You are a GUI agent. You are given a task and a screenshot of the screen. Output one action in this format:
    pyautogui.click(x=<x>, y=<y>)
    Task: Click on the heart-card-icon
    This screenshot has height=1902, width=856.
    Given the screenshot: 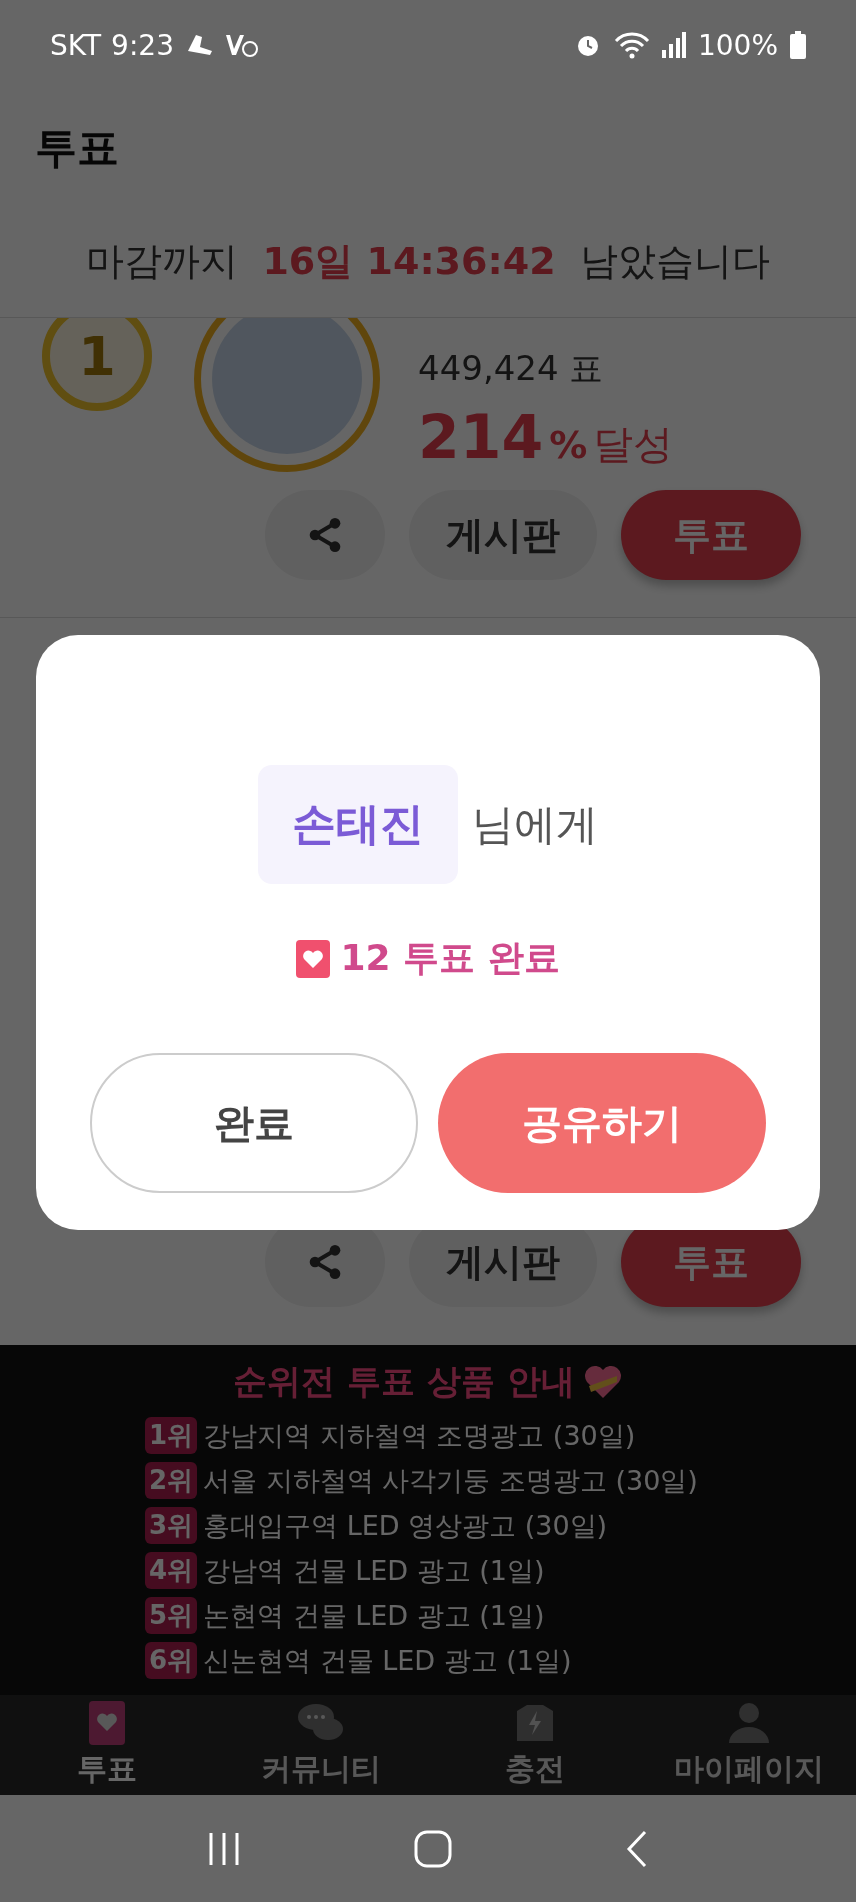 What is the action you would take?
    pyautogui.click(x=107, y=1722)
    